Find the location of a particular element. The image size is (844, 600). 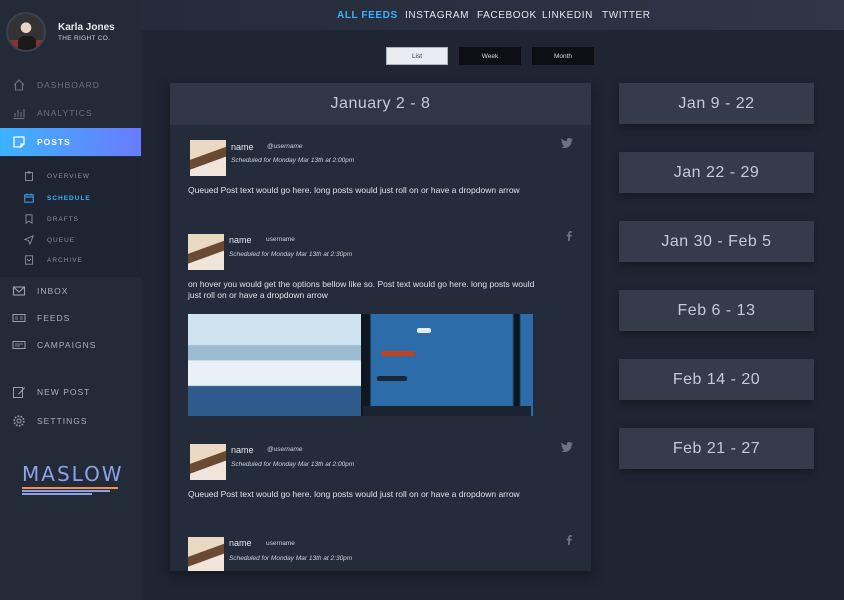

week-card: Feb 6 - 13 is located at coordinates (716, 310).